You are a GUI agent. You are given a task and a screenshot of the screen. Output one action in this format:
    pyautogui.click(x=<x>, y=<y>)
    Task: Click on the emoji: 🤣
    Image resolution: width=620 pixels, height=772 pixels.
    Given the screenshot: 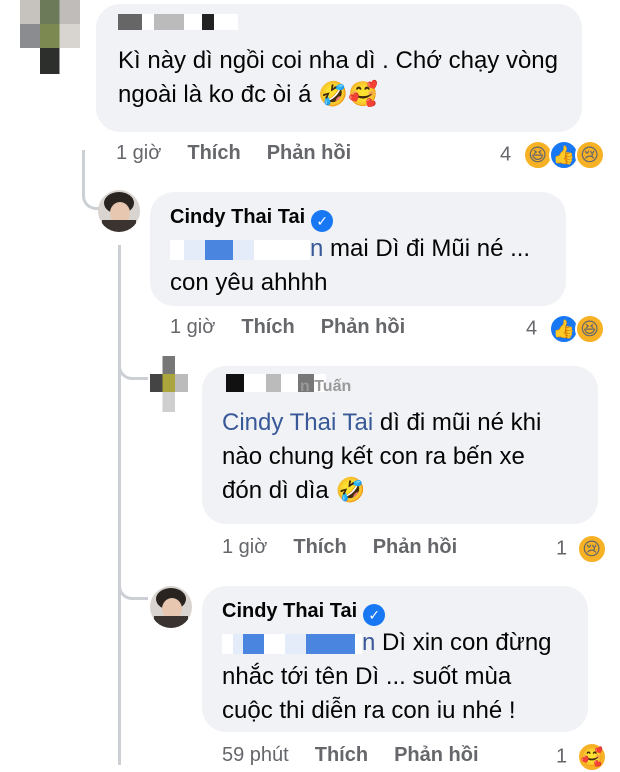 What is the action you would take?
    pyautogui.click(x=350, y=490)
    